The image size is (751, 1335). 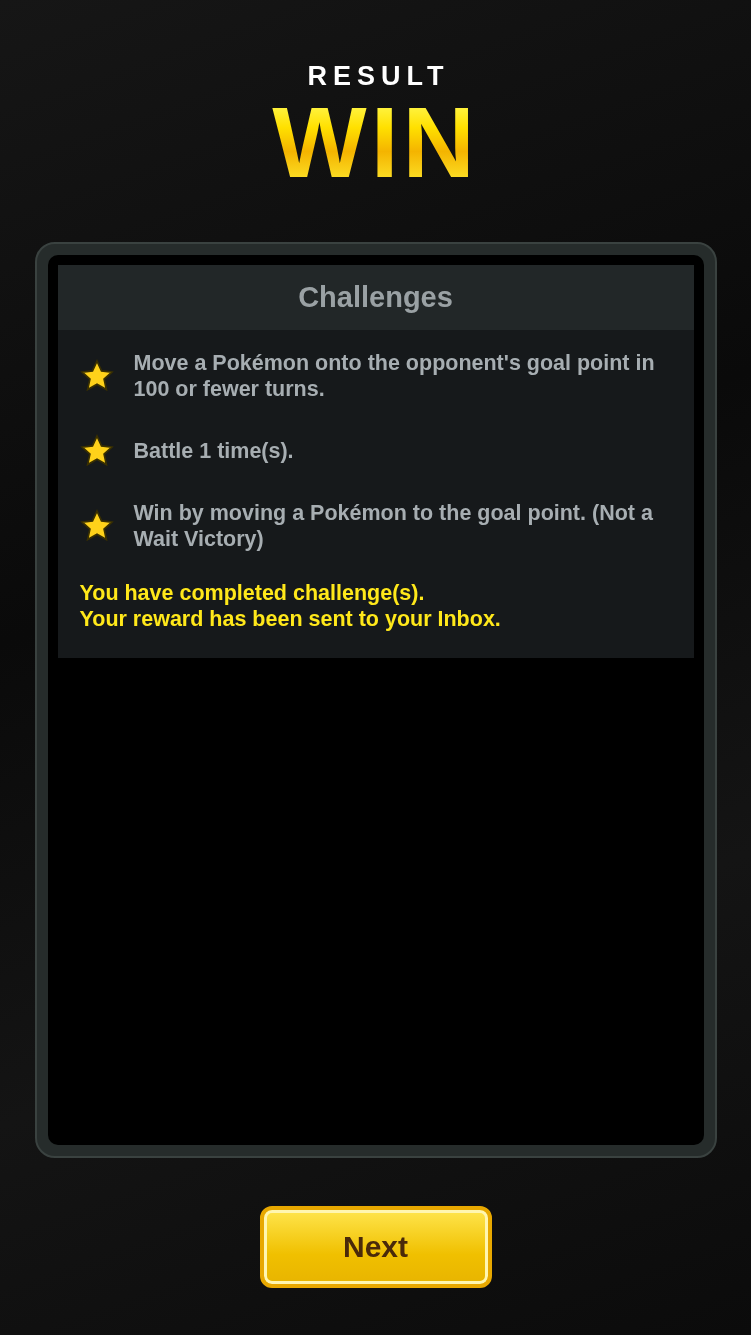 What do you see at coordinates (378, 76) in the screenshot?
I see `result-label: RESULT` at bounding box center [378, 76].